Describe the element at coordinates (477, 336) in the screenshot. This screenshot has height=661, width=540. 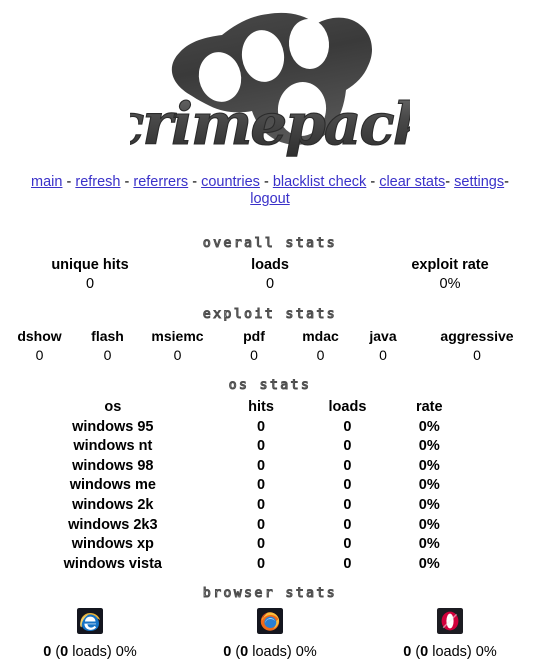
I see `exploit-stats-header-aggressive: aggressive` at that location.